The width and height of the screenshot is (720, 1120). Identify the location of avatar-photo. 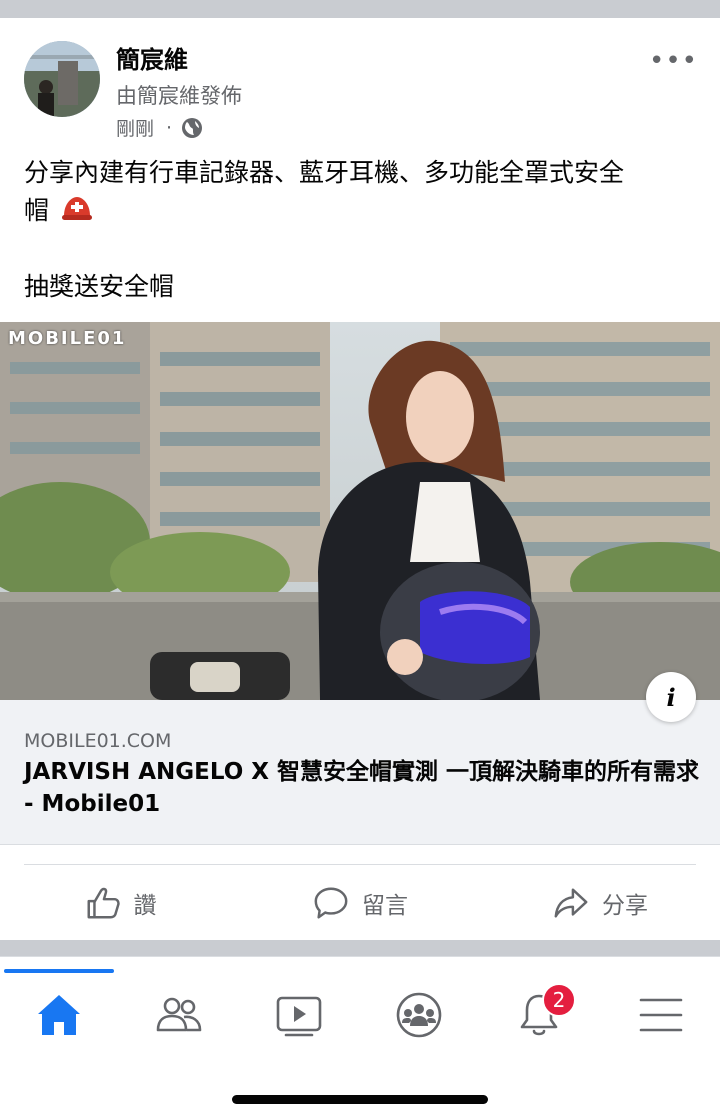
(62, 79).